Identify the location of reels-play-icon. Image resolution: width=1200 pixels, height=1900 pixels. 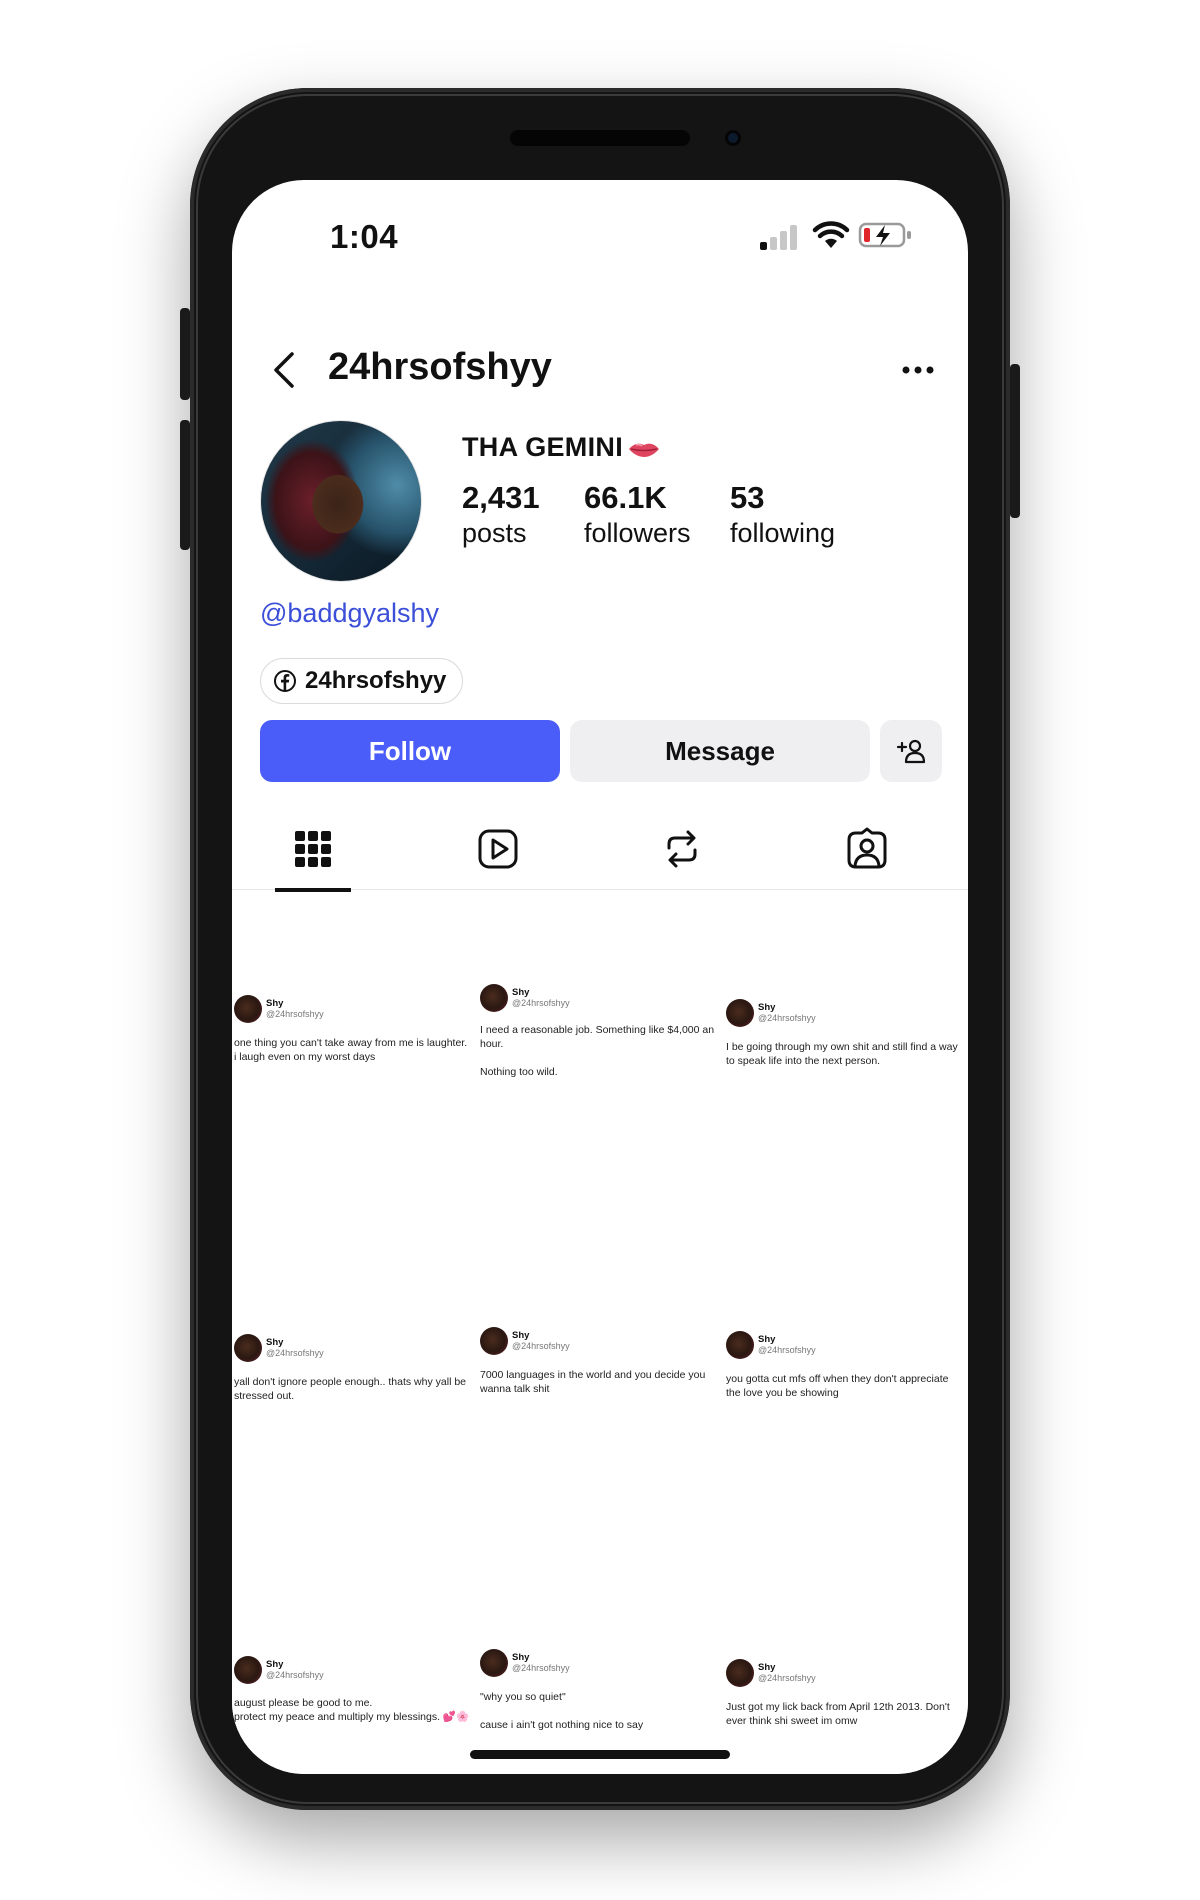
(498, 849).